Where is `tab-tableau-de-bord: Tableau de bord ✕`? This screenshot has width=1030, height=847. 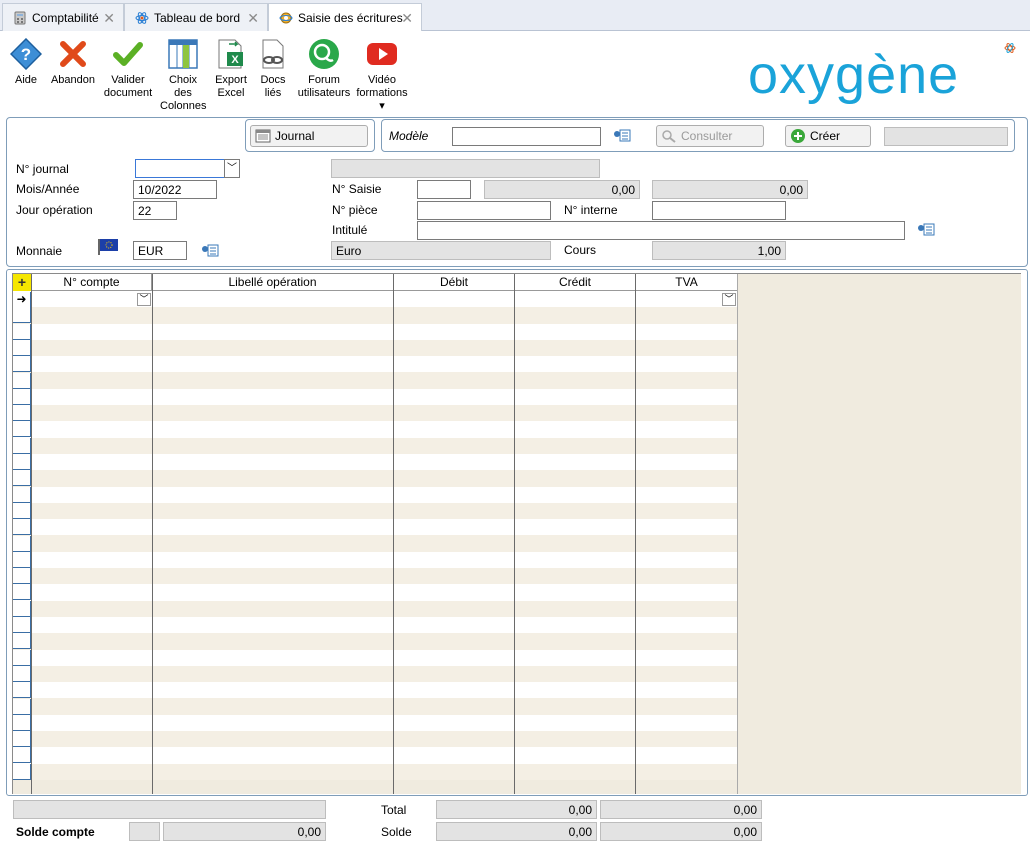
tab-tableau-de-bord: Tableau de bord ✕ is located at coordinates (196, 17).